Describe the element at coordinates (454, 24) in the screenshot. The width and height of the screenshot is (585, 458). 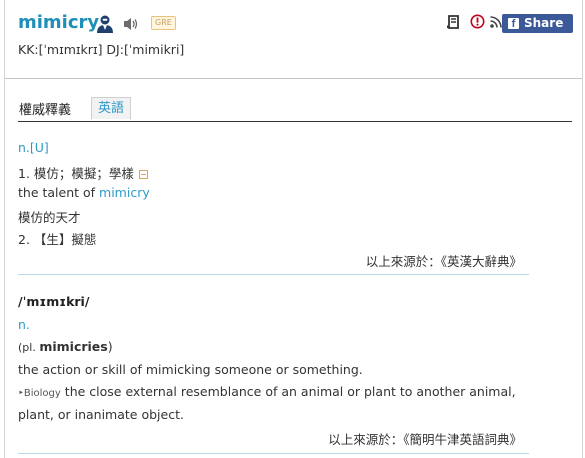
I see `wordbook-icon` at that location.